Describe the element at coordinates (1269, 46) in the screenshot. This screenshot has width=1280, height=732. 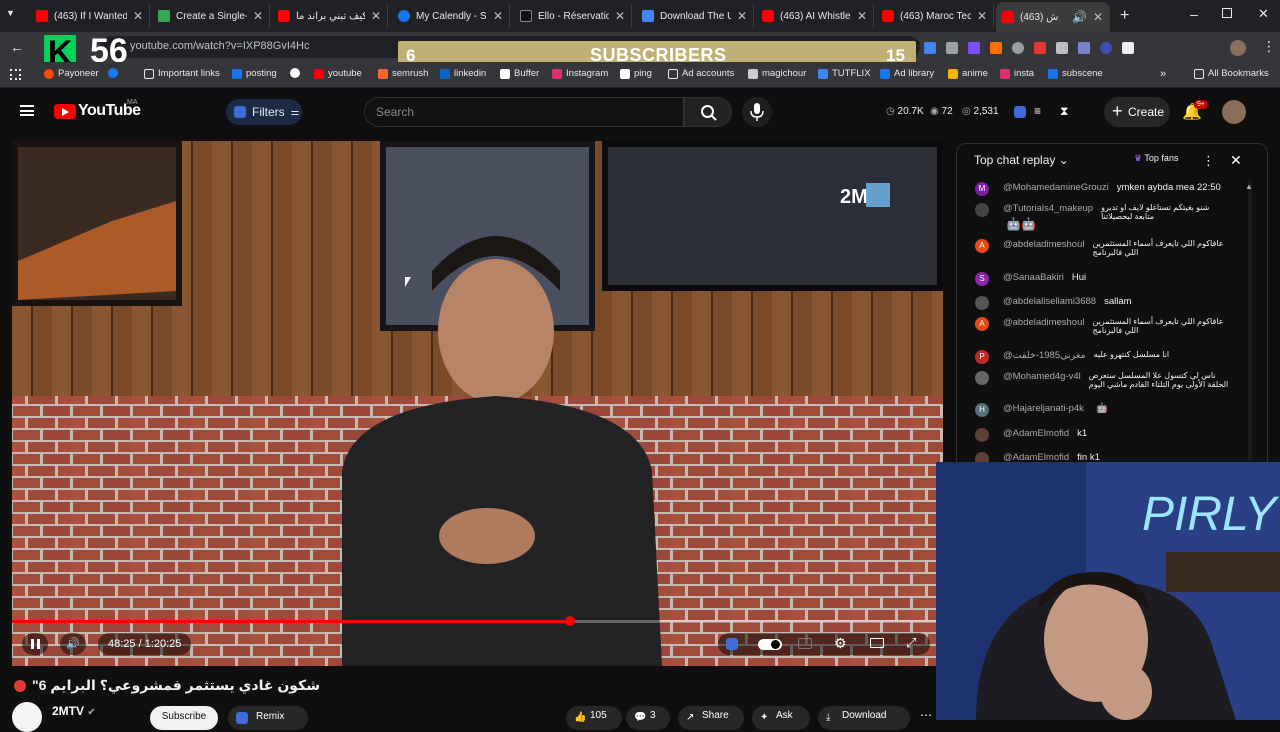
I see `menu-dots-icon: ⋮` at that location.